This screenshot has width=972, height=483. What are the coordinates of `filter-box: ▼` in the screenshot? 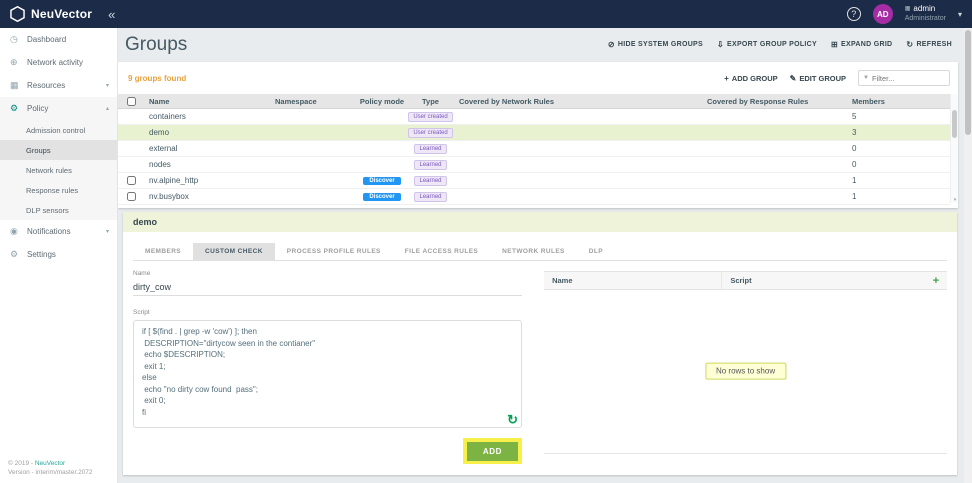 It's located at (904, 78).